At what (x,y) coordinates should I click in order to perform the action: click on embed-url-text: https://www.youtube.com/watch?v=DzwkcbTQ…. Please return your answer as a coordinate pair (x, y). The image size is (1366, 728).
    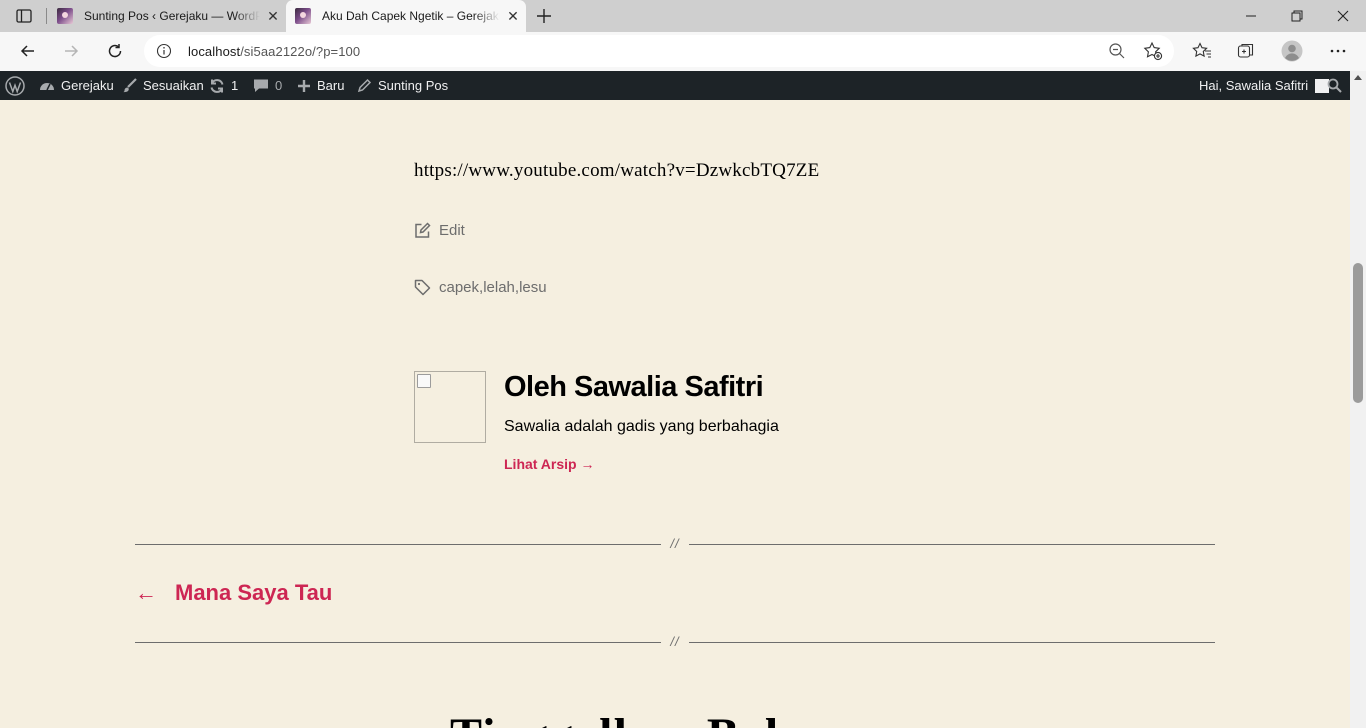
    Looking at the image, I should click on (617, 170).